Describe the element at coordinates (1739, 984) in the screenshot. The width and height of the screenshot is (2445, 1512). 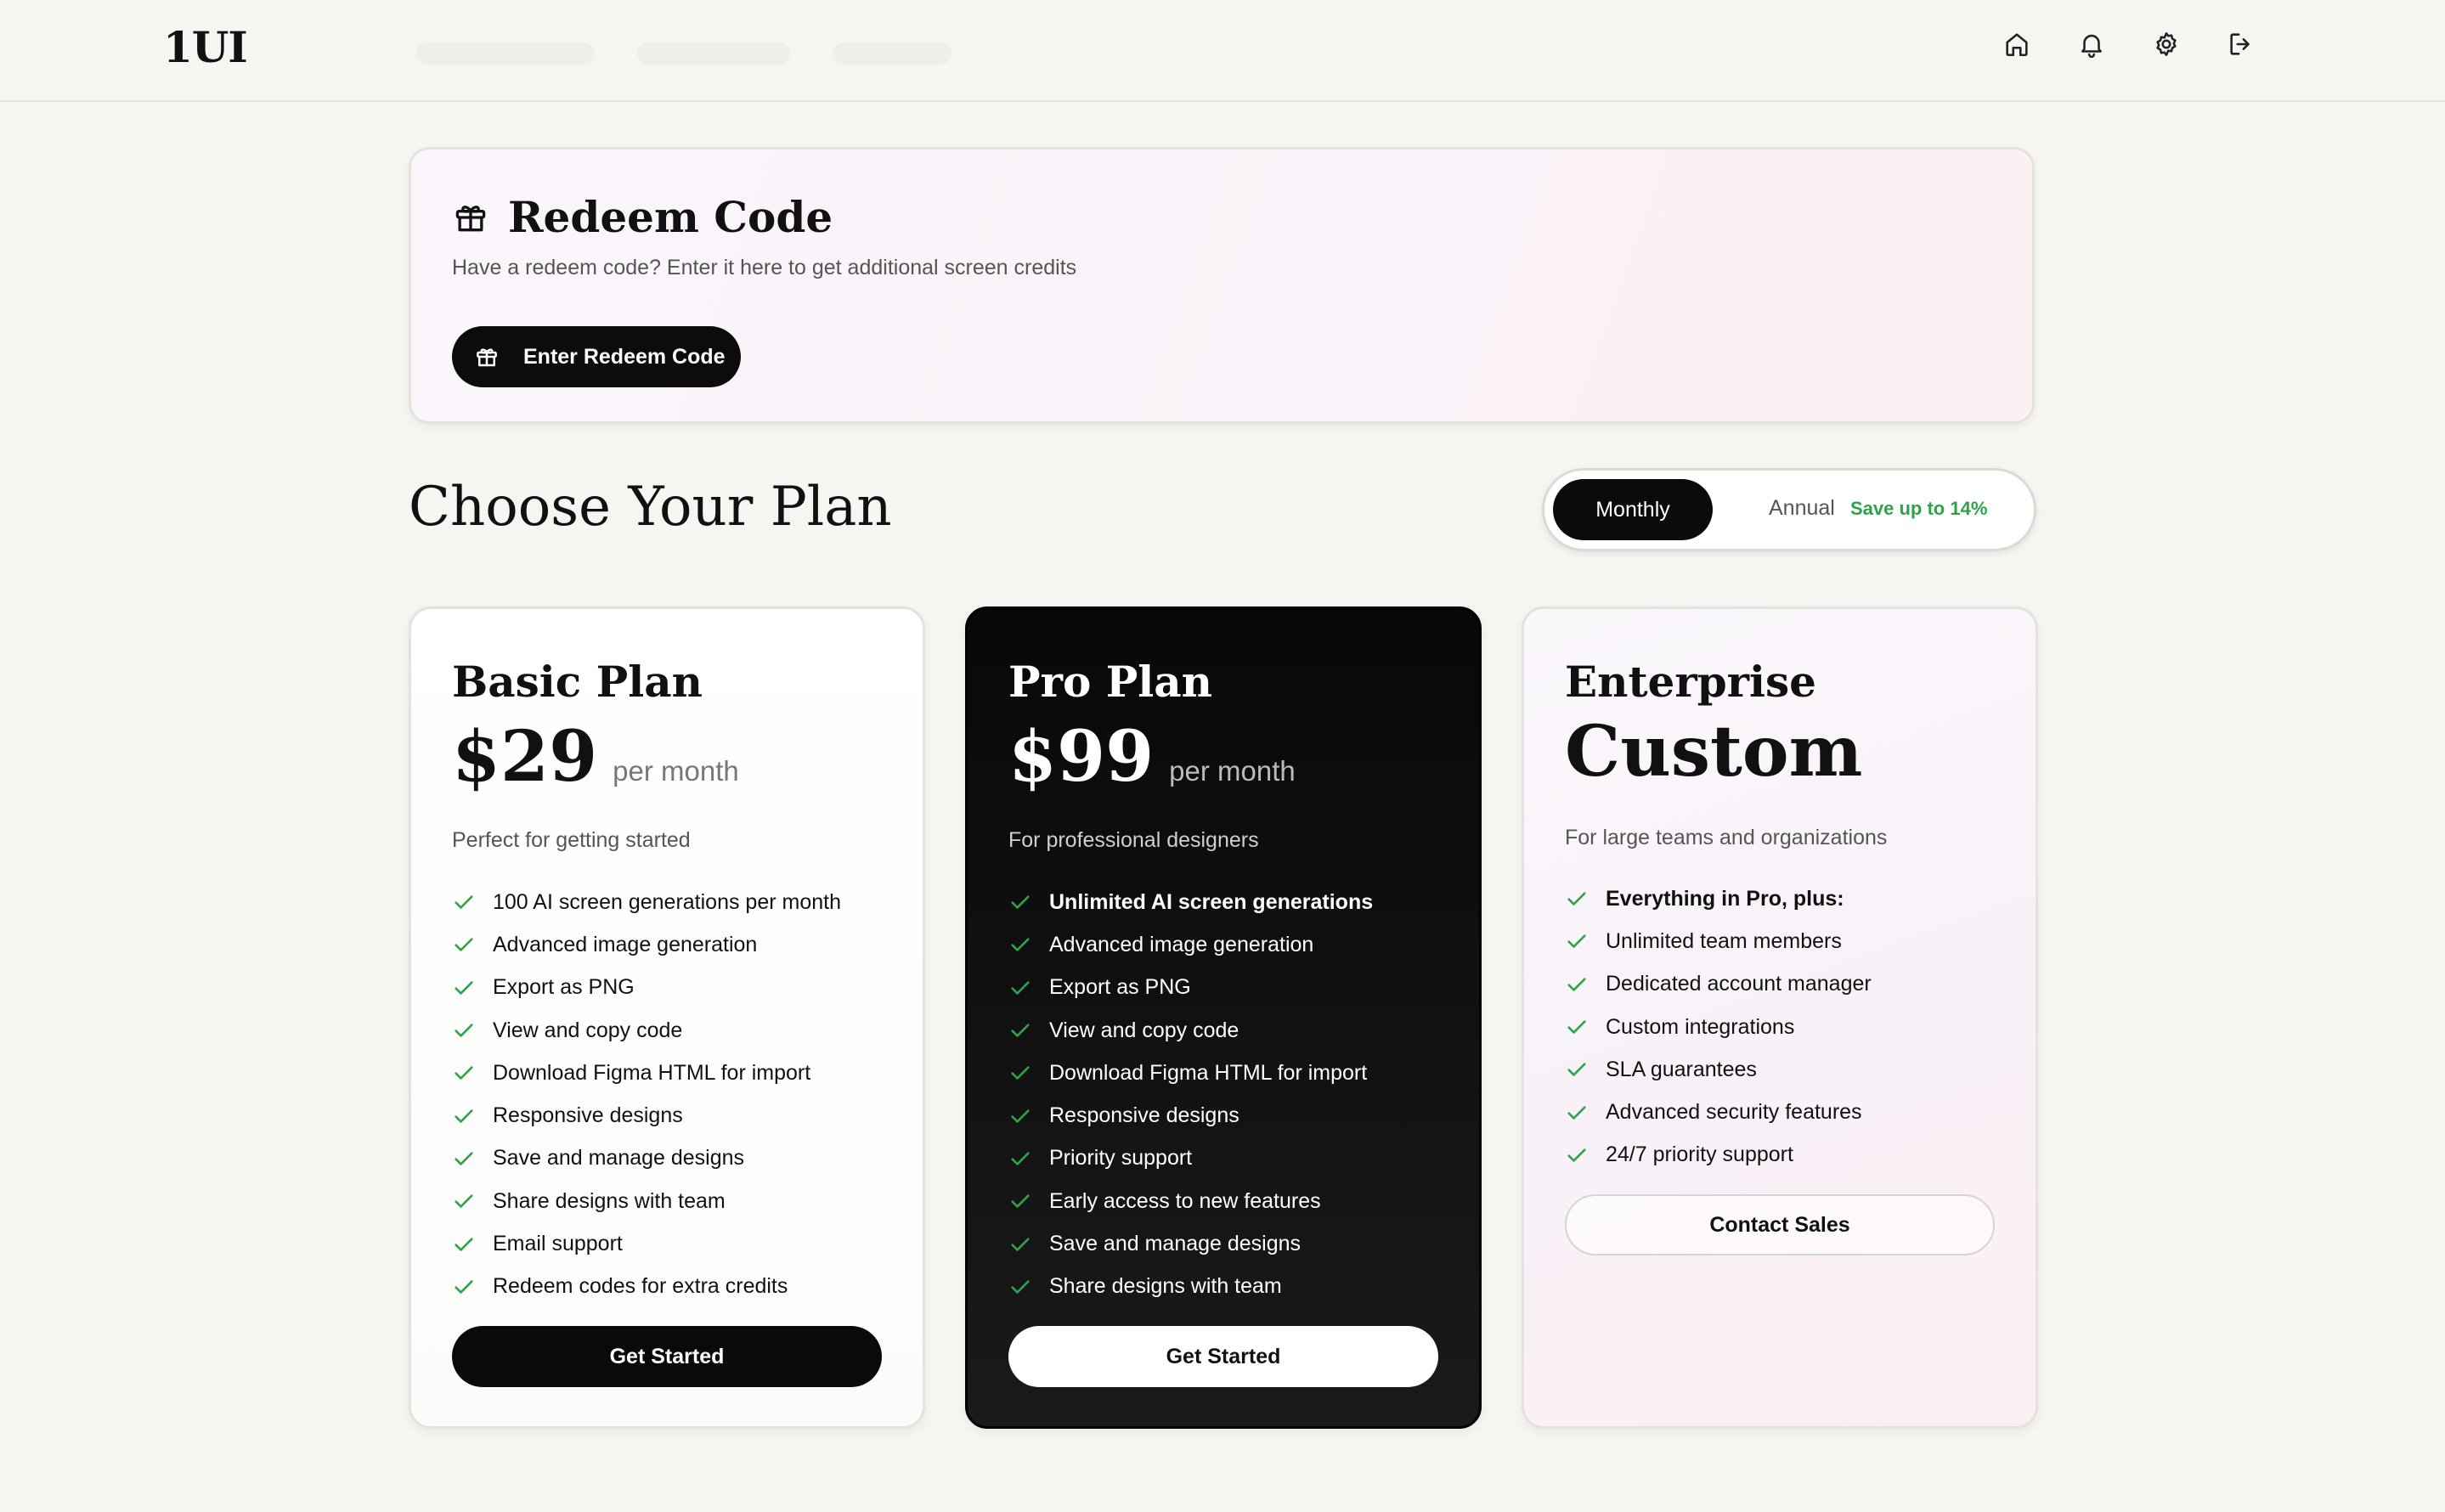
I see `feature-label: Dedicated account manager` at that location.